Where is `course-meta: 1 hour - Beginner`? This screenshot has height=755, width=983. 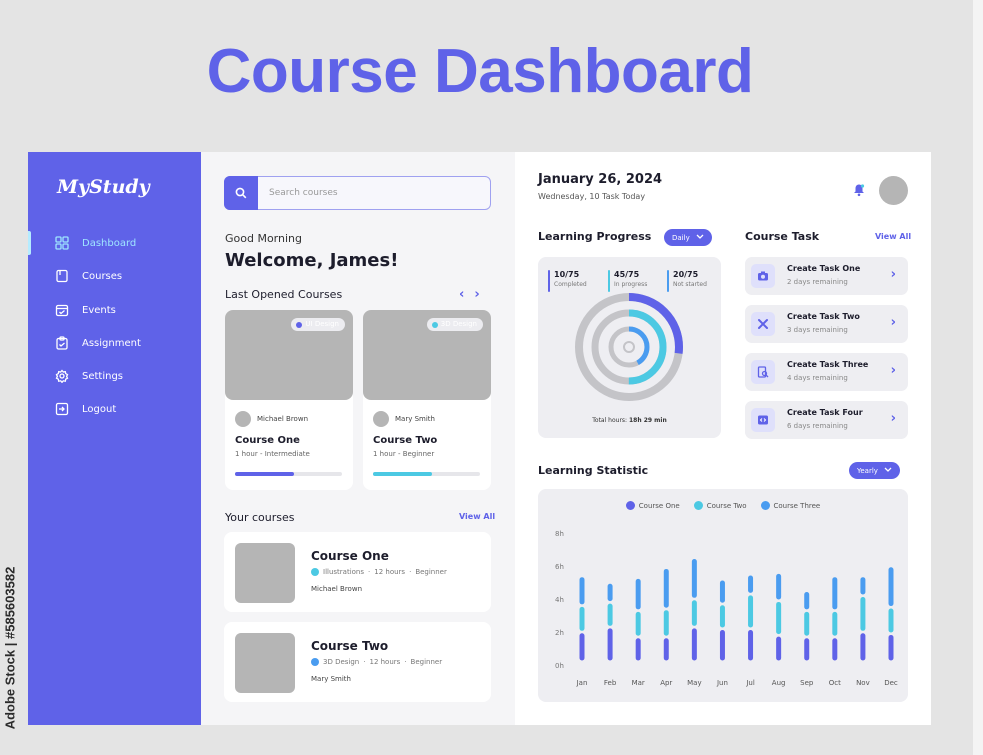 course-meta: 1 hour - Beginner is located at coordinates (404, 454).